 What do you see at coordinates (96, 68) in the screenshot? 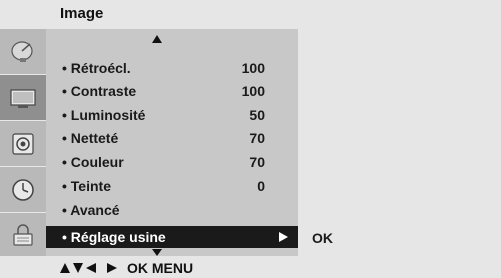
I see `menu-item-label: • Rétroécl.` at bounding box center [96, 68].